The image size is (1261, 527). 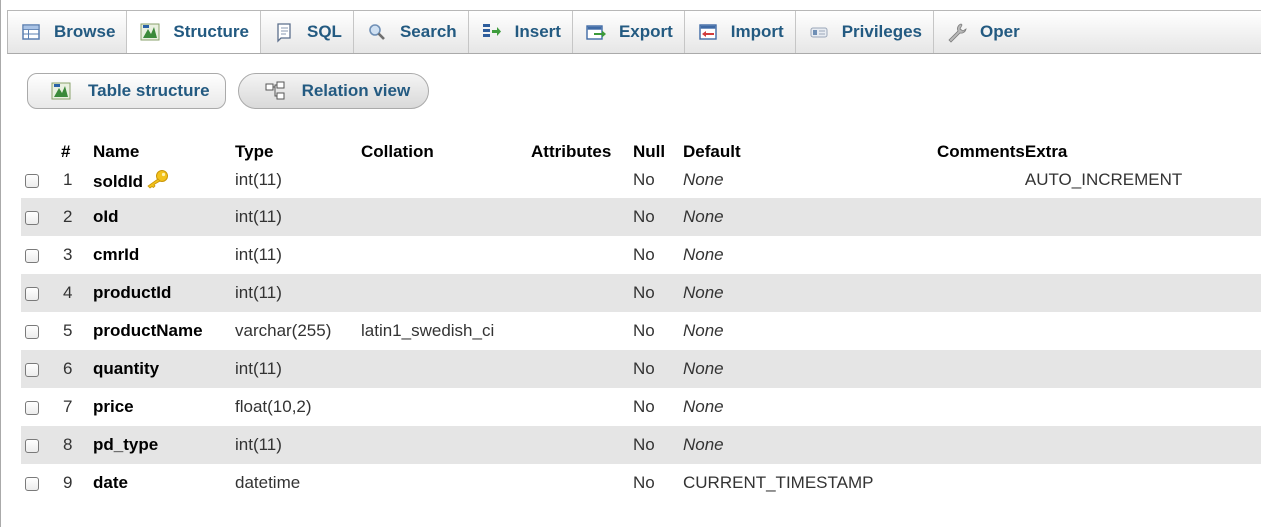 I want to click on row-name: productName, so click(x=164, y=331).